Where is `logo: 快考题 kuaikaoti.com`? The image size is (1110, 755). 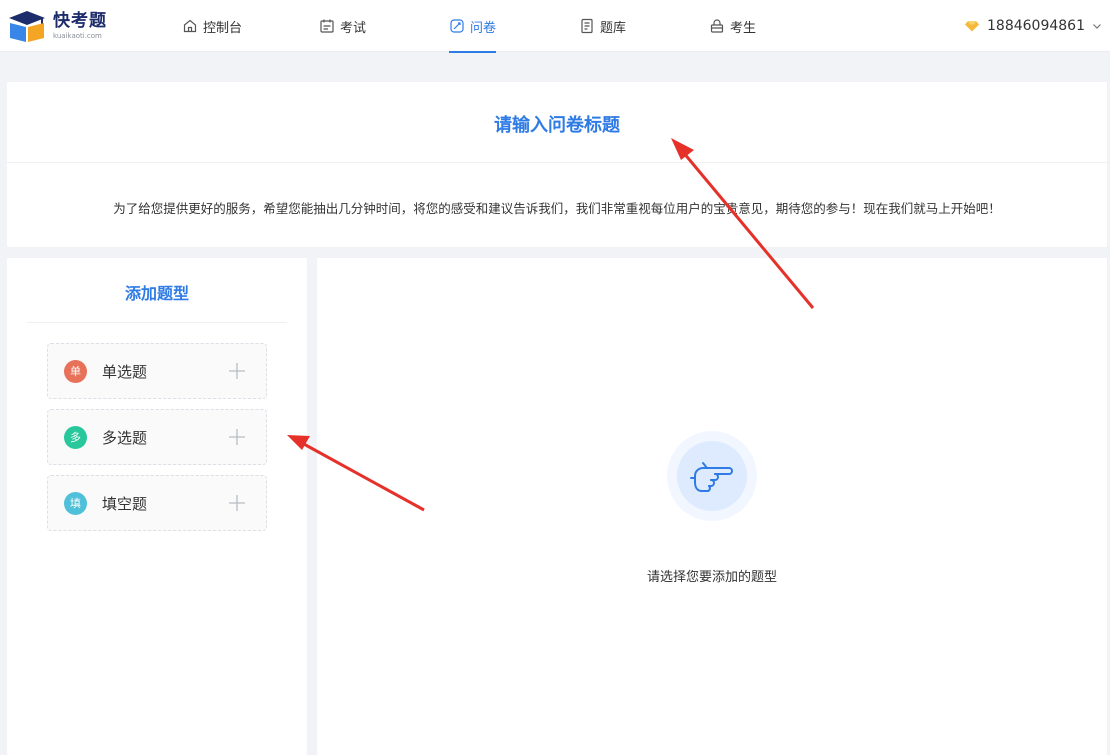 logo: 快考题 kuaikaoti.com is located at coordinates (57, 26).